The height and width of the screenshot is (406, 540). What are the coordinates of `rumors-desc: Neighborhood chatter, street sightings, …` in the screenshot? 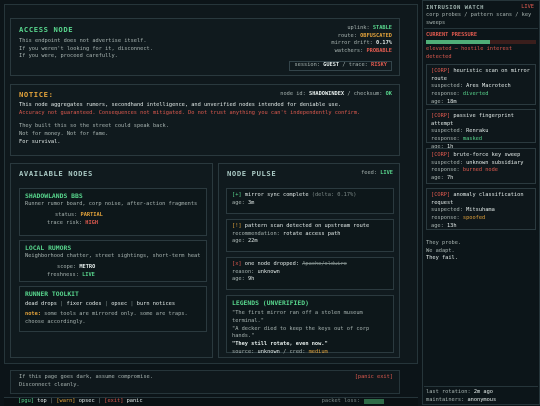 It's located at (113, 256).